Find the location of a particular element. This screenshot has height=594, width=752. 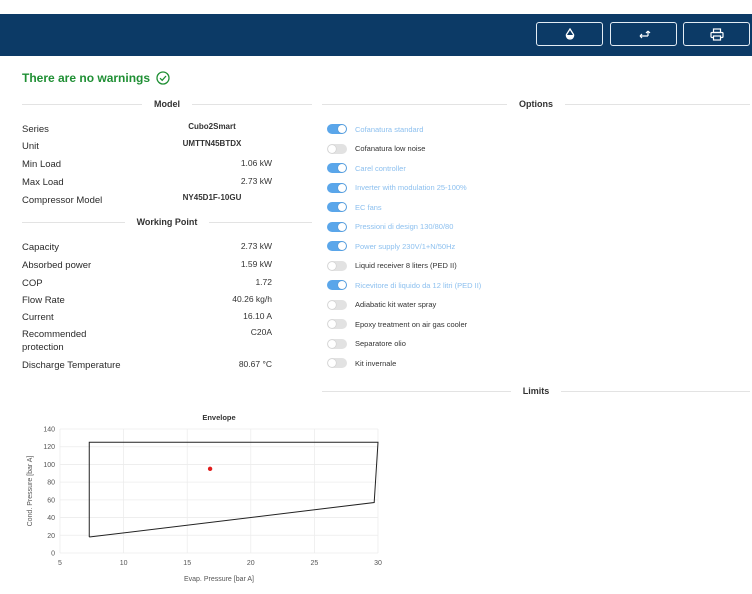

row-value: 80.67 °C is located at coordinates (255, 364).